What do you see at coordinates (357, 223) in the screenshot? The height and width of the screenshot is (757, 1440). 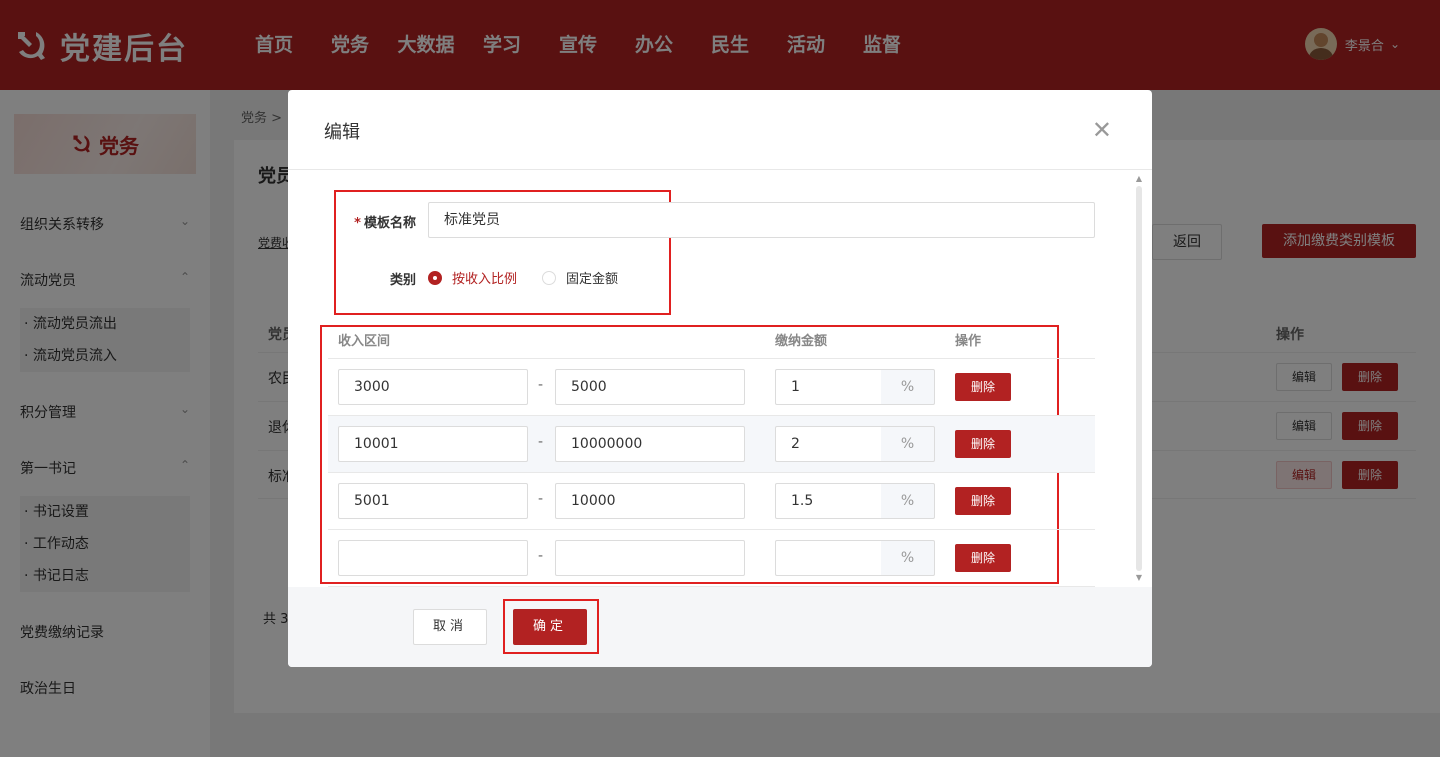 I see `required-mark: *` at bounding box center [357, 223].